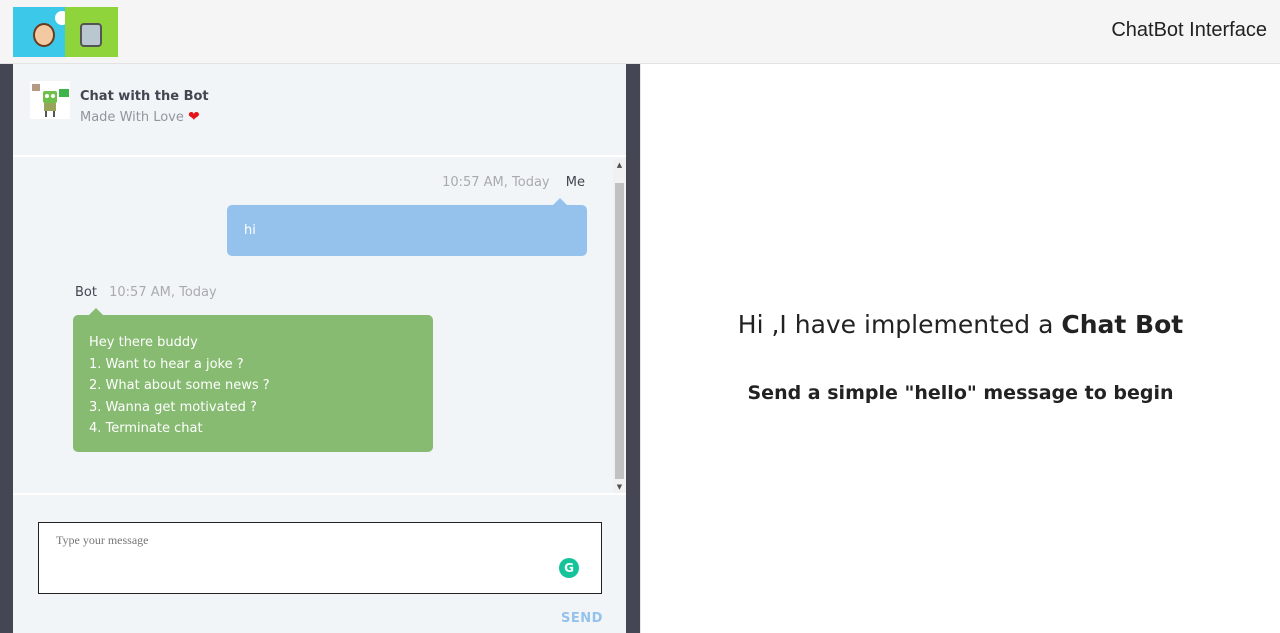  Describe the element at coordinates (640, 32) in the screenshot. I see `navbar: ChatBot Interface` at that location.